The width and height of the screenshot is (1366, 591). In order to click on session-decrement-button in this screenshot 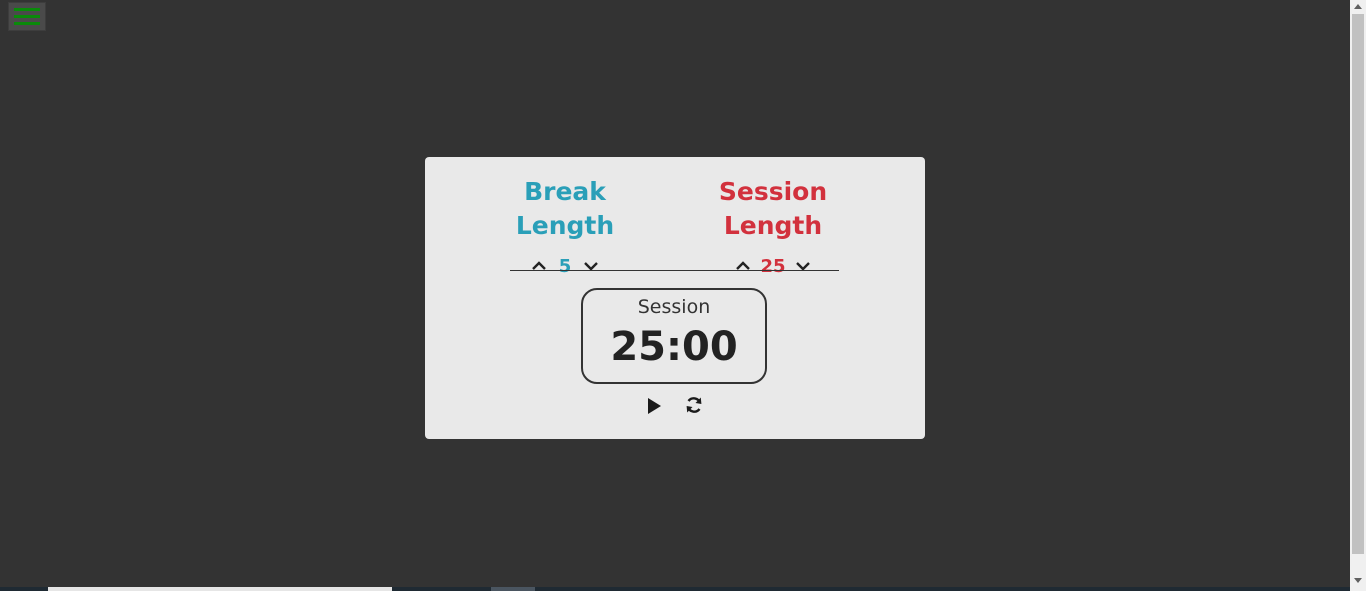, I will do `click(803, 266)`.